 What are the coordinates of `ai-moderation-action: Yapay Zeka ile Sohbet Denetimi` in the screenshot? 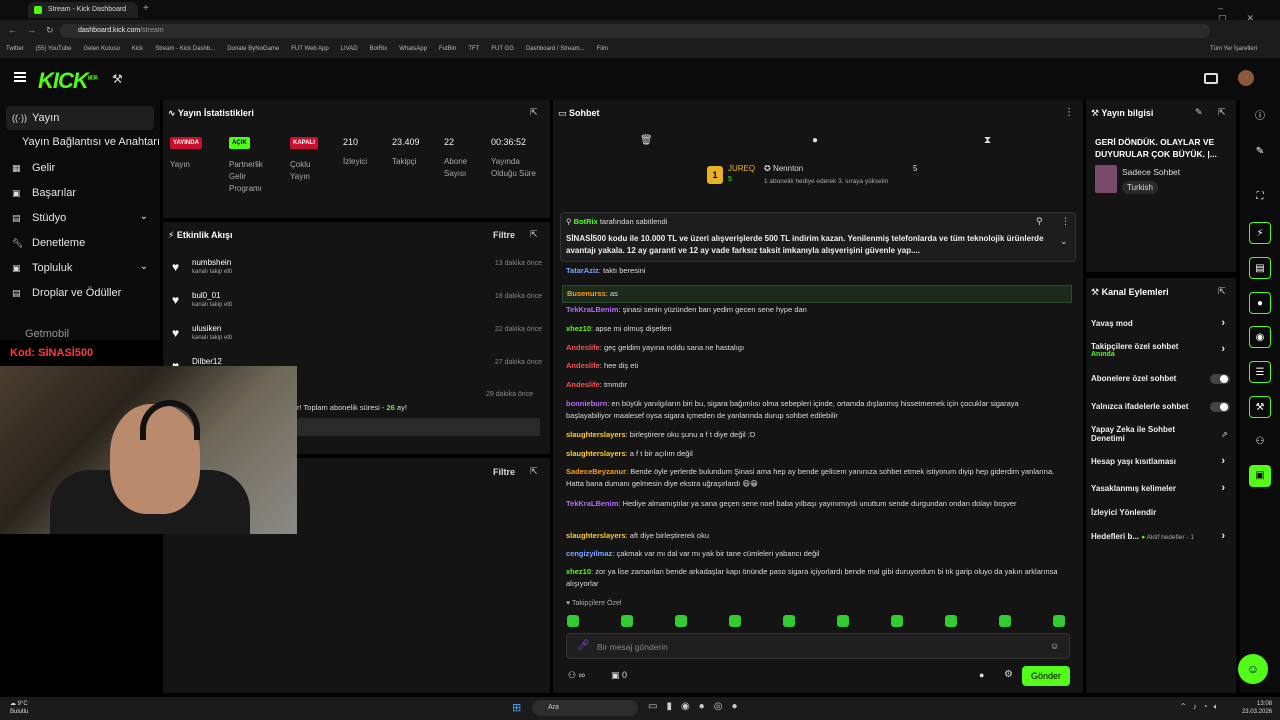 It's located at (1151, 434).